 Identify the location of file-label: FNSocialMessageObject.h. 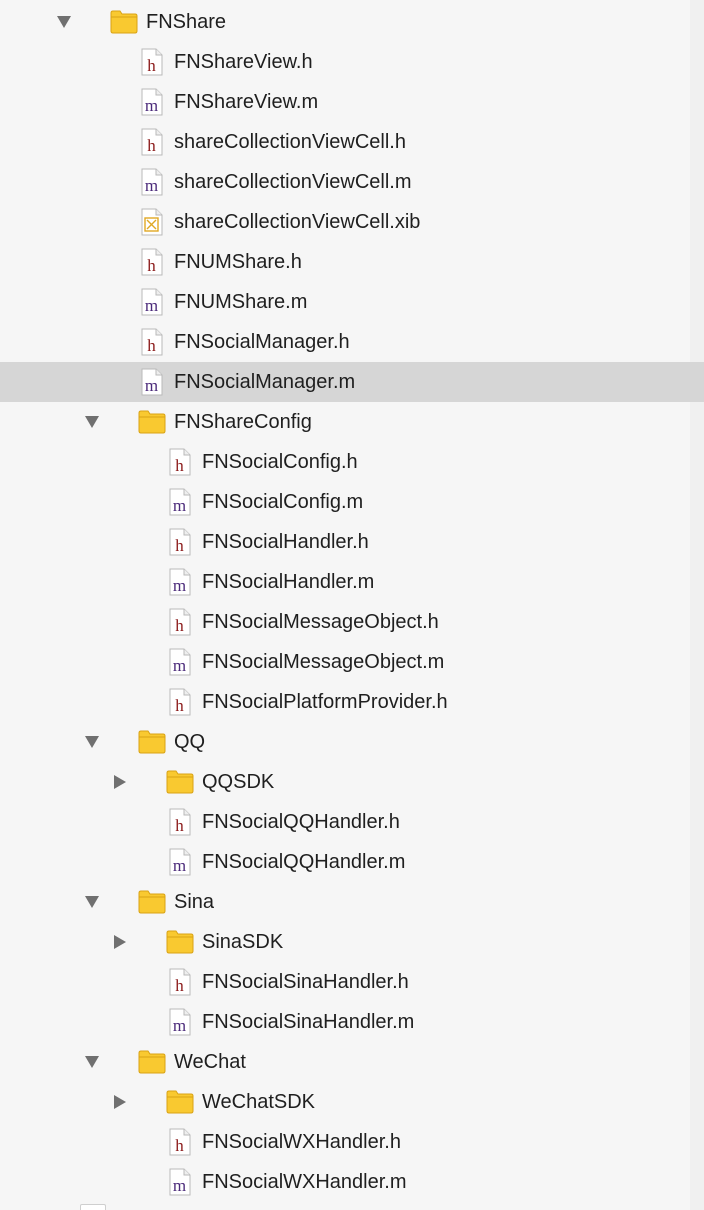
(320, 622).